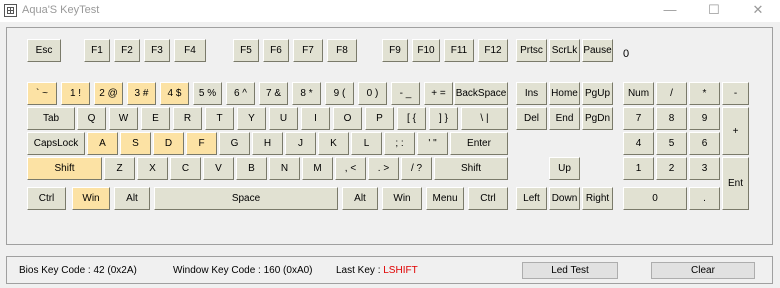 The height and width of the screenshot is (288, 780). Describe the element at coordinates (333, 143) in the screenshot. I see `key-k: K` at that location.